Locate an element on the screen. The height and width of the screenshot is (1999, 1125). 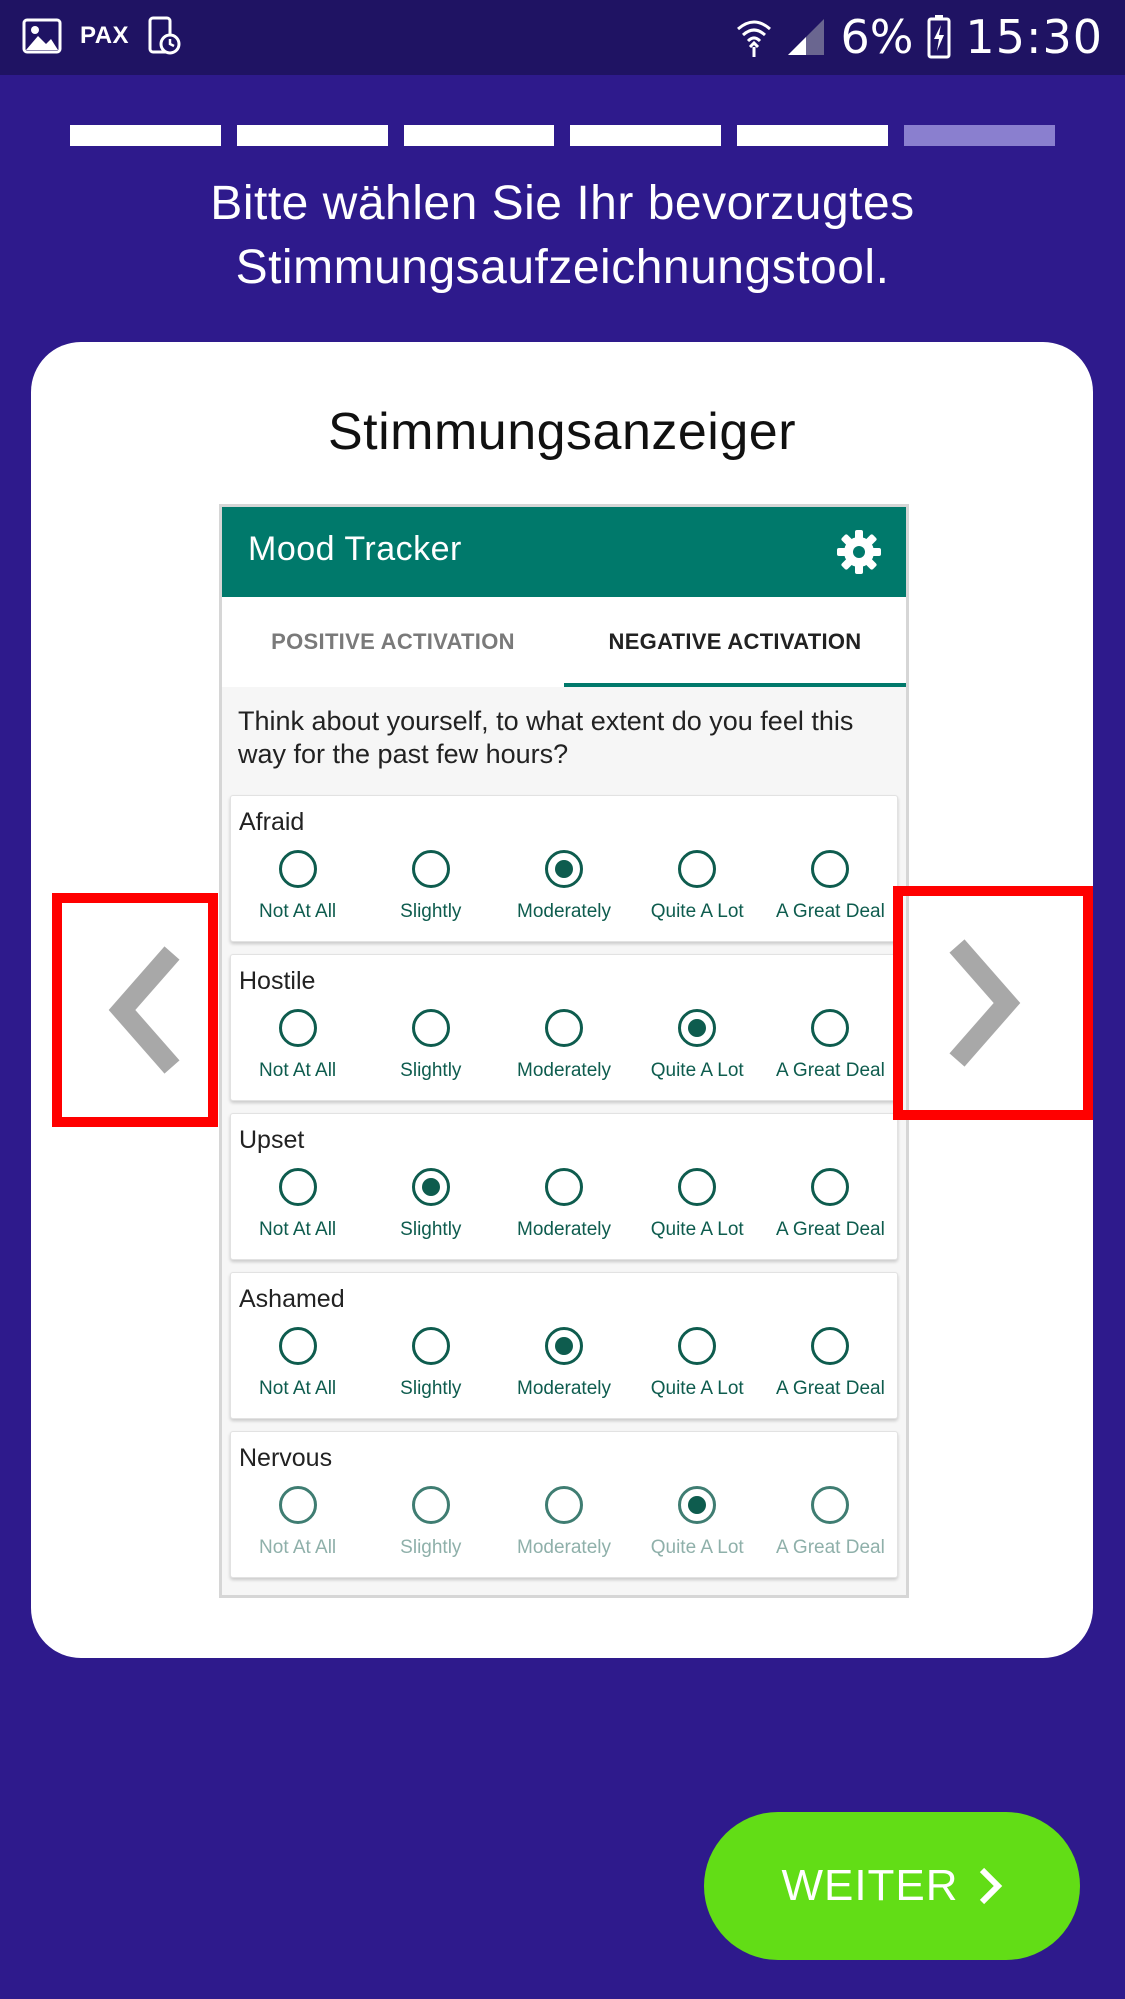
previous-tool-button is located at coordinates (135, 1010).